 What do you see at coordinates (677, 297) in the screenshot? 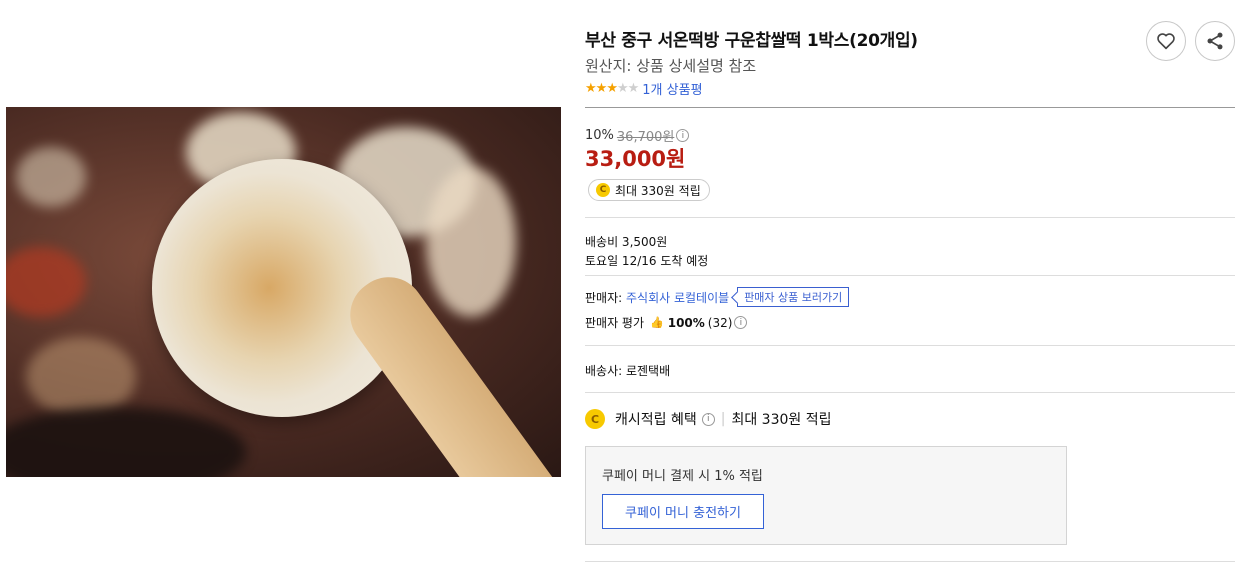
I see `seller-name-link: 주식회사 로컬테이블` at bounding box center [677, 297].